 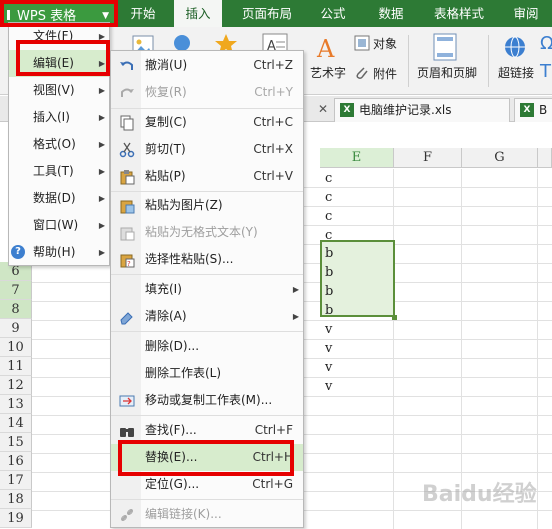 What do you see at coordinates (533, 110) in the screenshot?
I see `document-tab: X B` at bounding box center [533, 110].